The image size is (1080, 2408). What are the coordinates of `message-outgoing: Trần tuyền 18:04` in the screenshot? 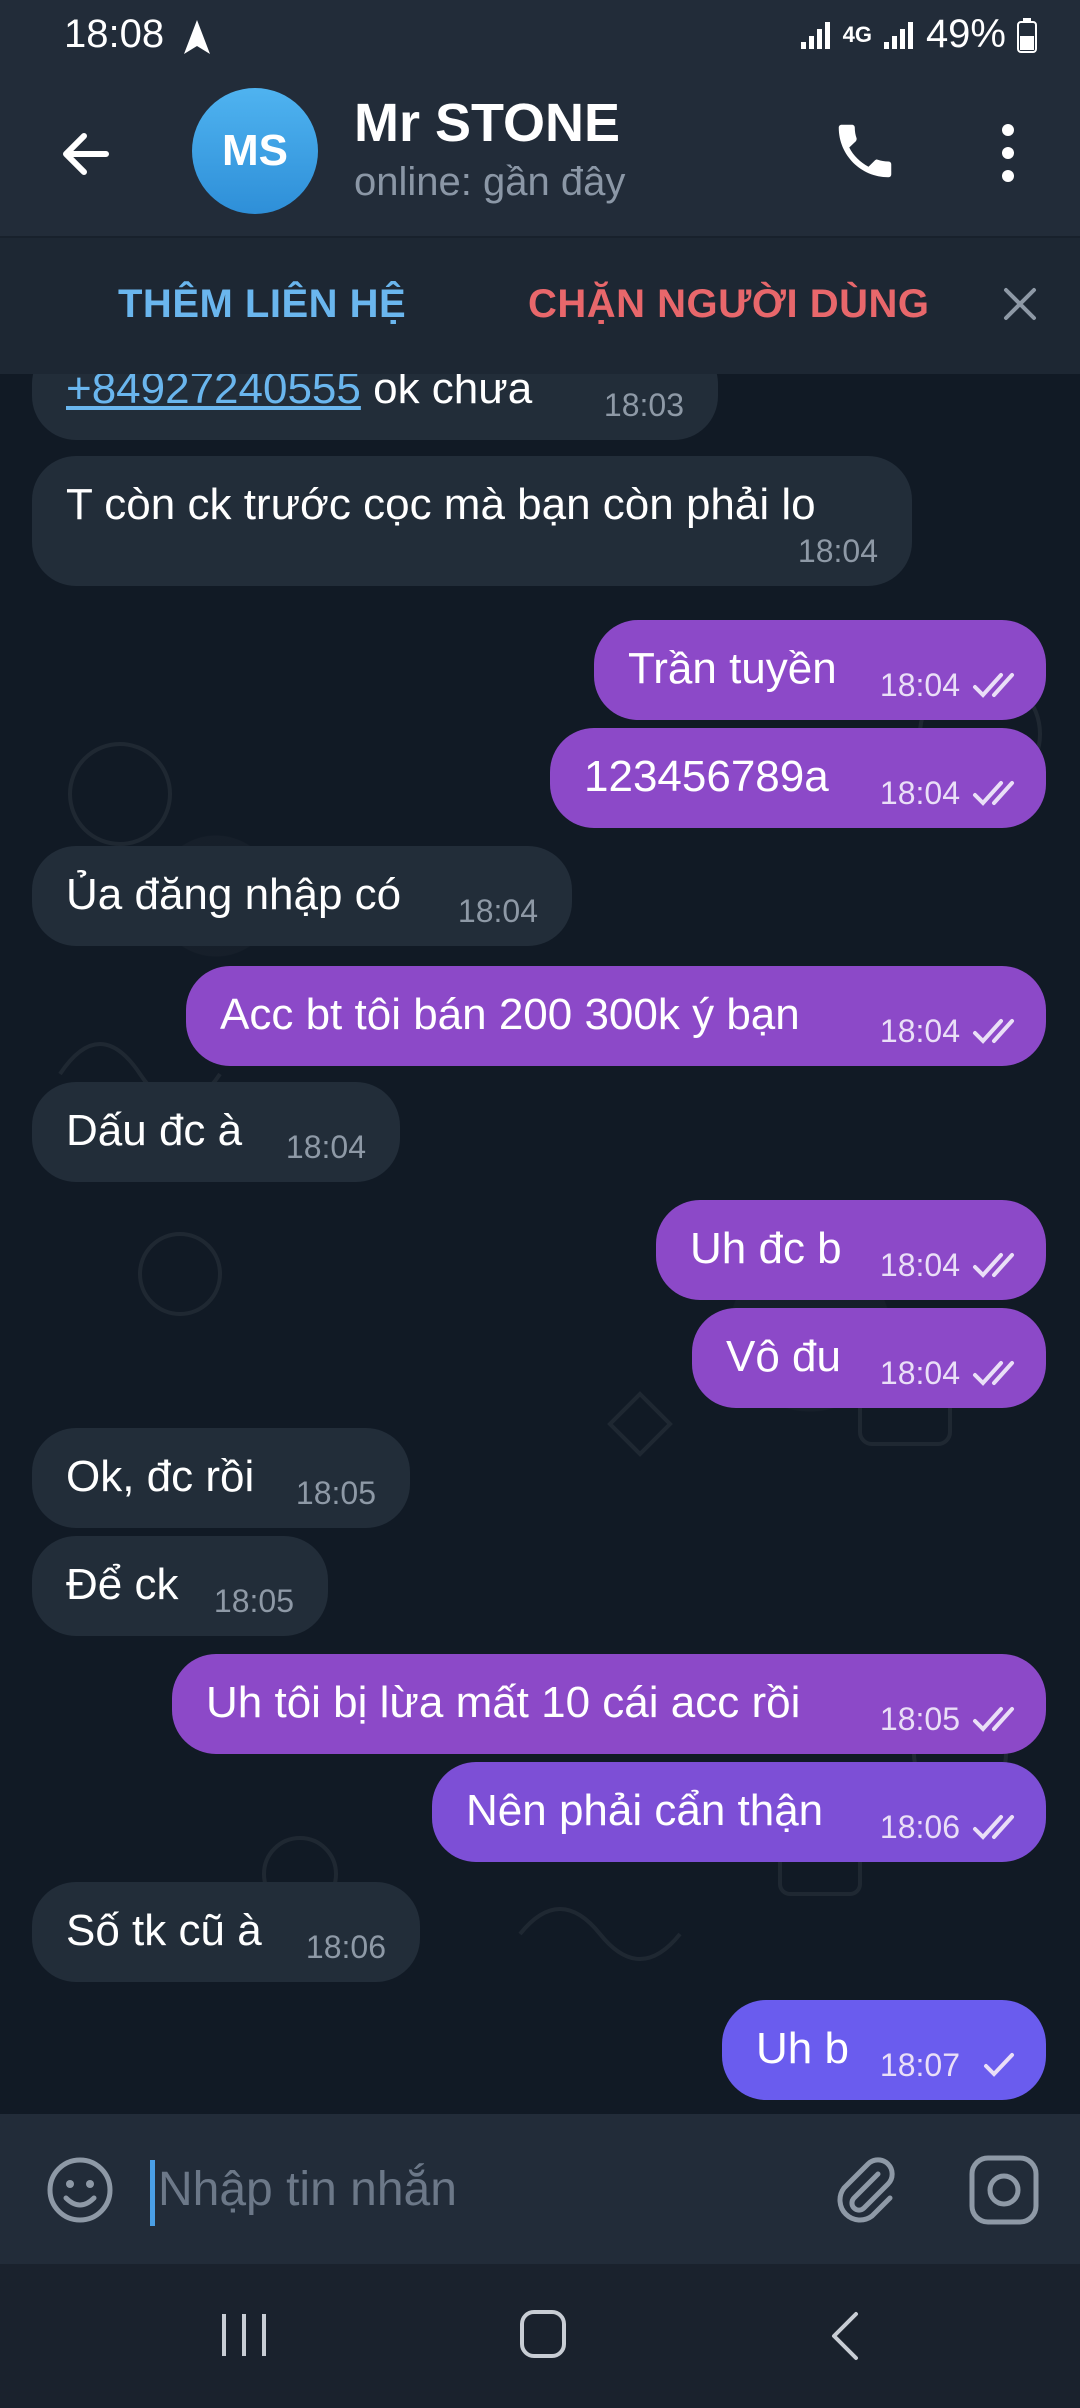 It's located at (820, 670).